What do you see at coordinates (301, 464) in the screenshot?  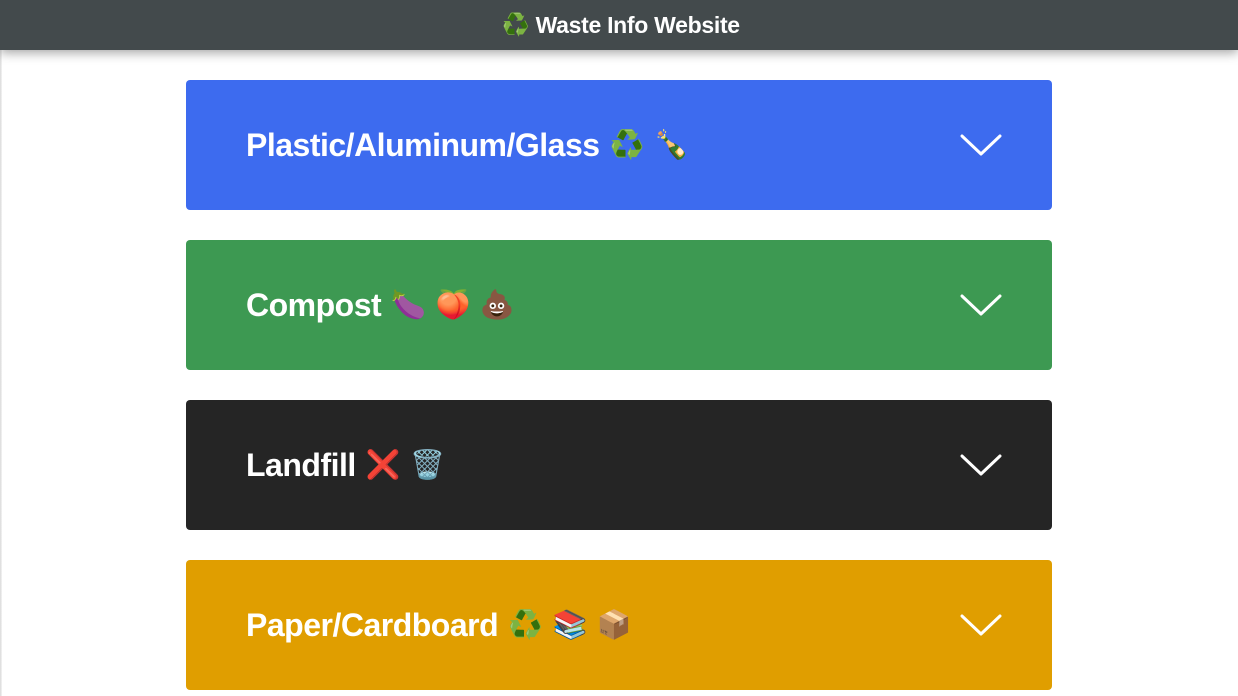 I see `category-label: Landfill` at bounding box center [301, 464].